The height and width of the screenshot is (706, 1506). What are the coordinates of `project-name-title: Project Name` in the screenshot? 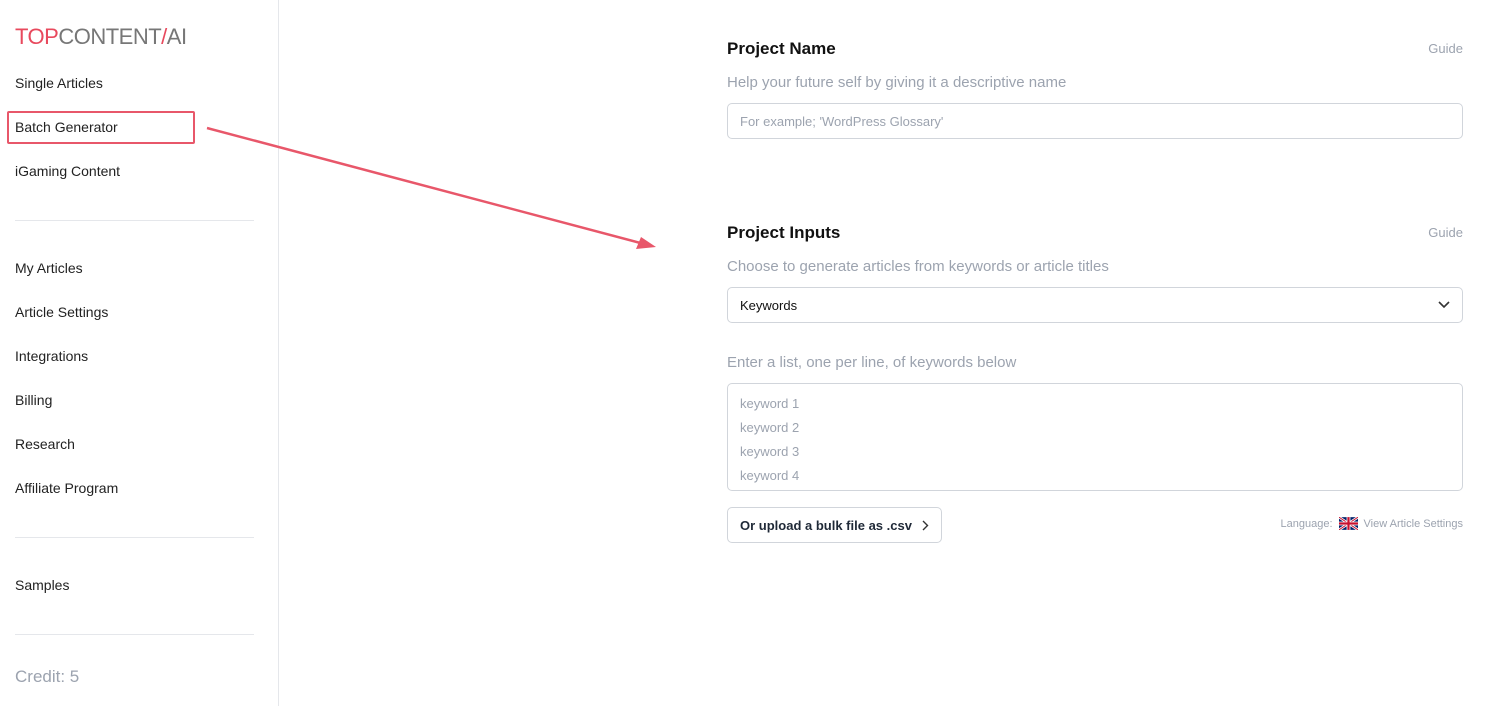 It's located at (781, 48).